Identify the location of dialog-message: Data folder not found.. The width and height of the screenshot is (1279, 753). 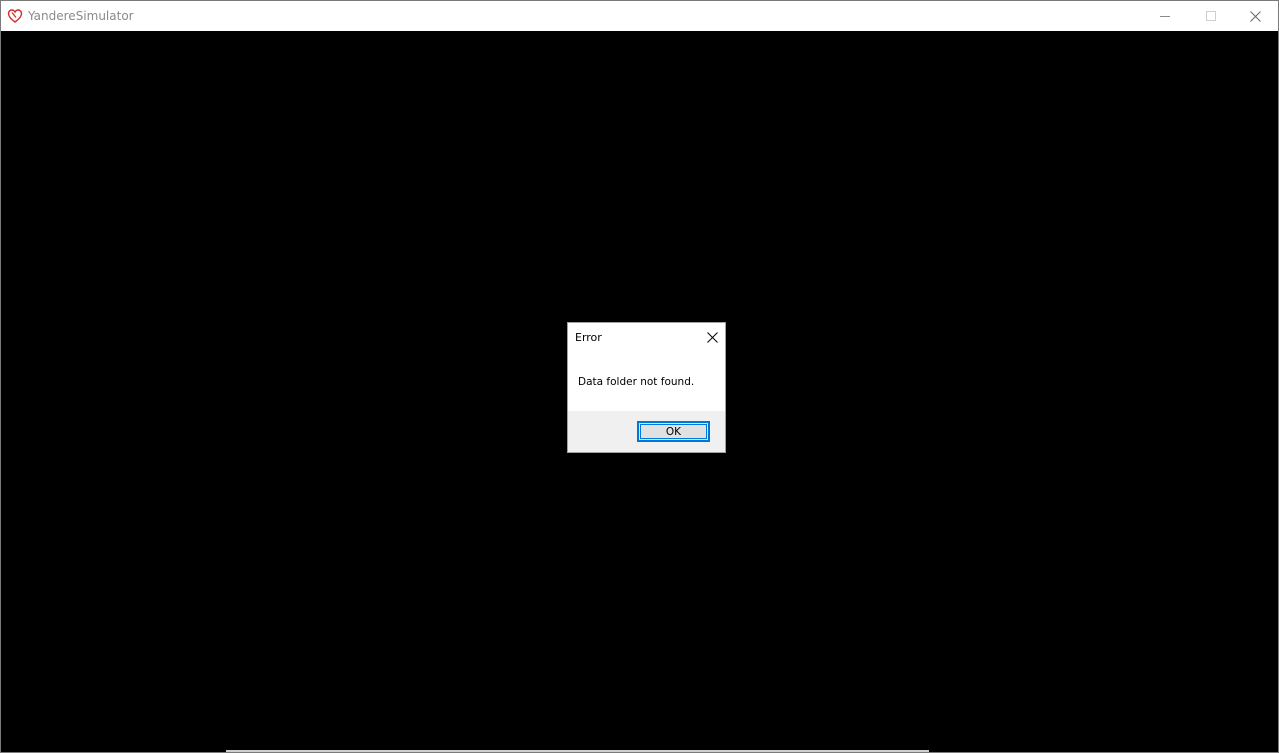
(636, 382).